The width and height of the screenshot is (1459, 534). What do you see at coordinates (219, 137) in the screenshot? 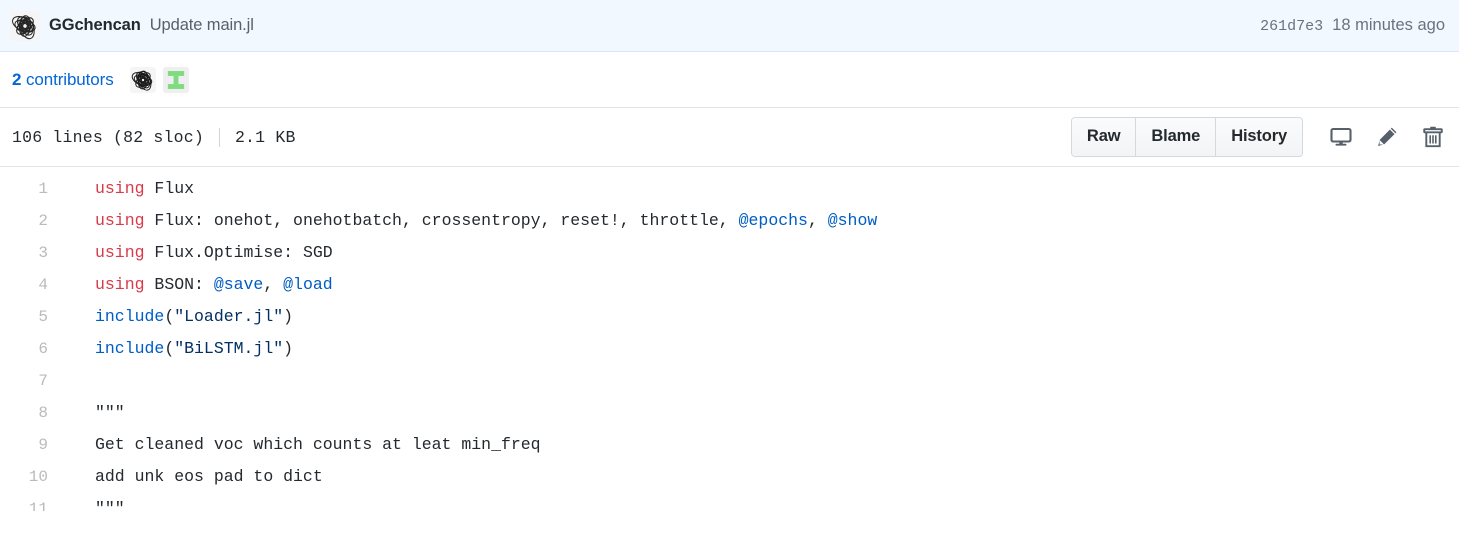
I see `meta-divider` at bounding box center [219, 137].